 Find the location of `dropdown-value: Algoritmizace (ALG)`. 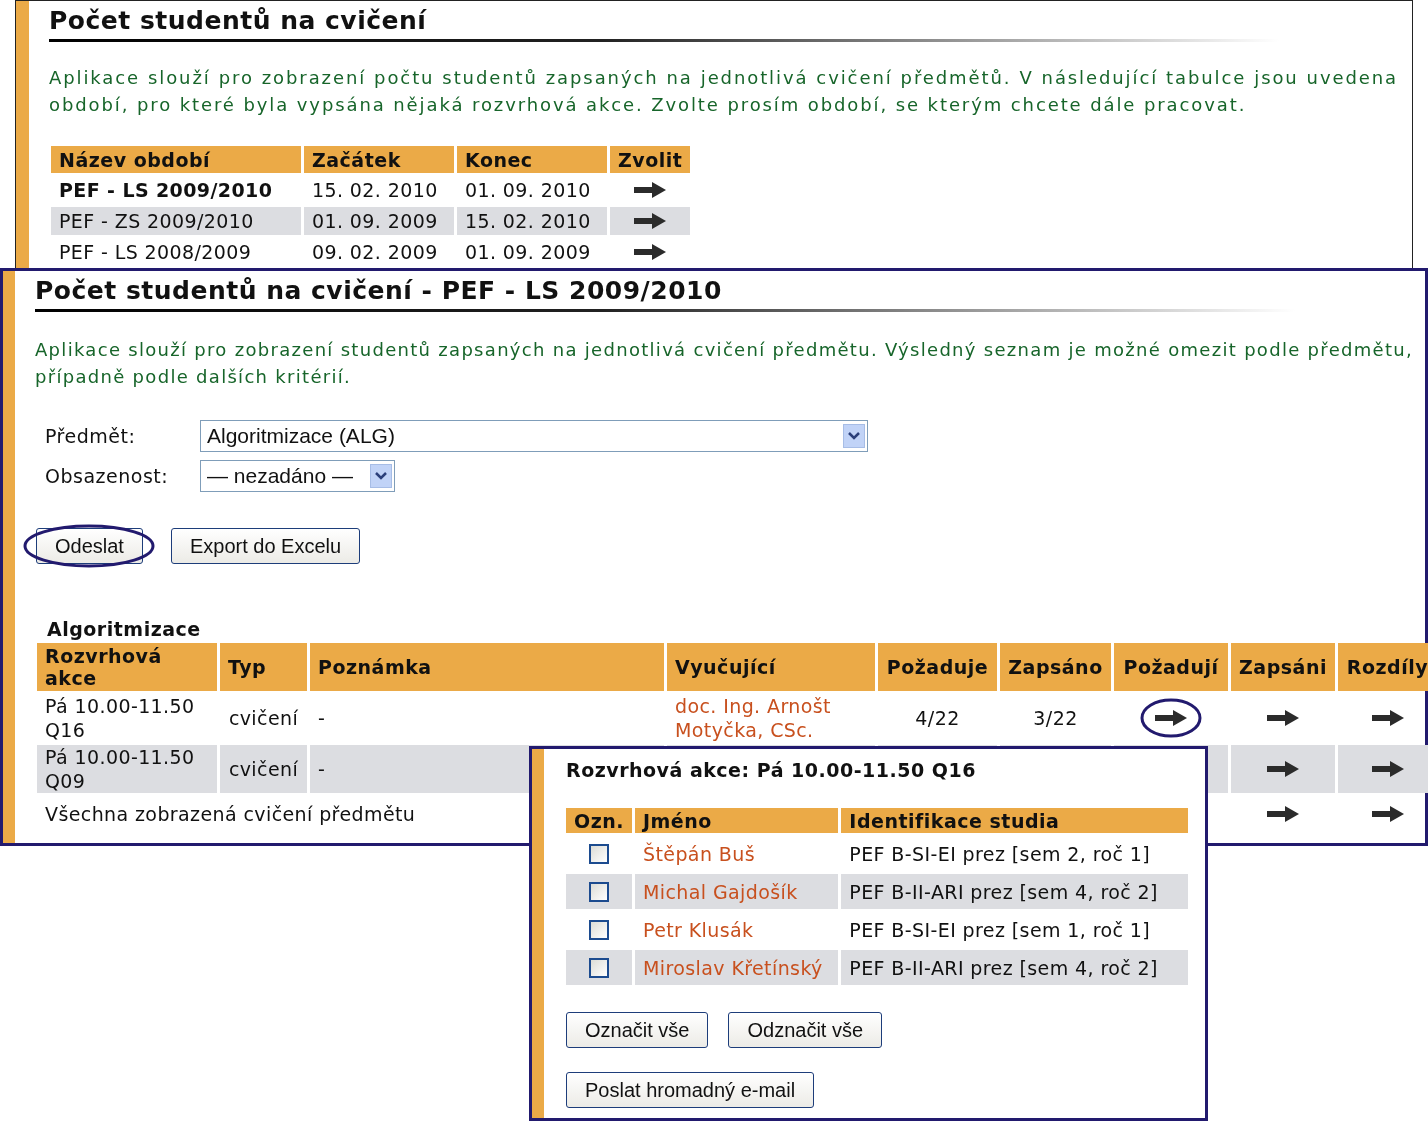

dropdown-value: Algoritmizace (ALG) is located at coordinates (301, 436).